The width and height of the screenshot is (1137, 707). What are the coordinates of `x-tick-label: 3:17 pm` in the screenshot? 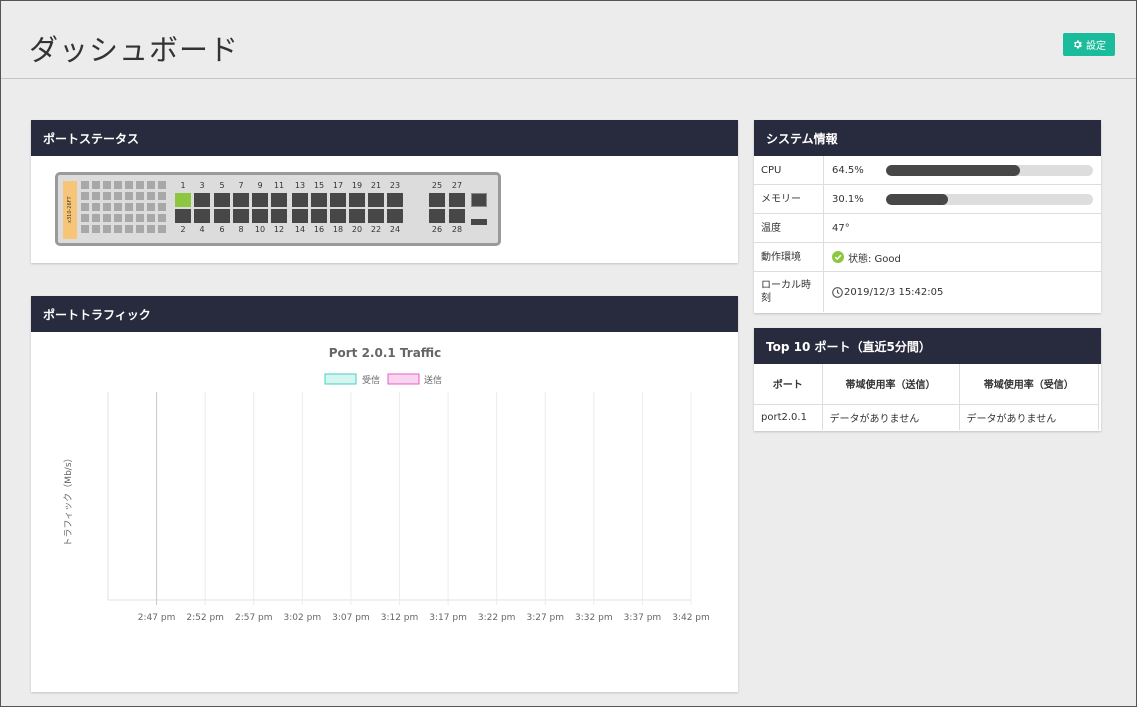 It's located at (448, 618).